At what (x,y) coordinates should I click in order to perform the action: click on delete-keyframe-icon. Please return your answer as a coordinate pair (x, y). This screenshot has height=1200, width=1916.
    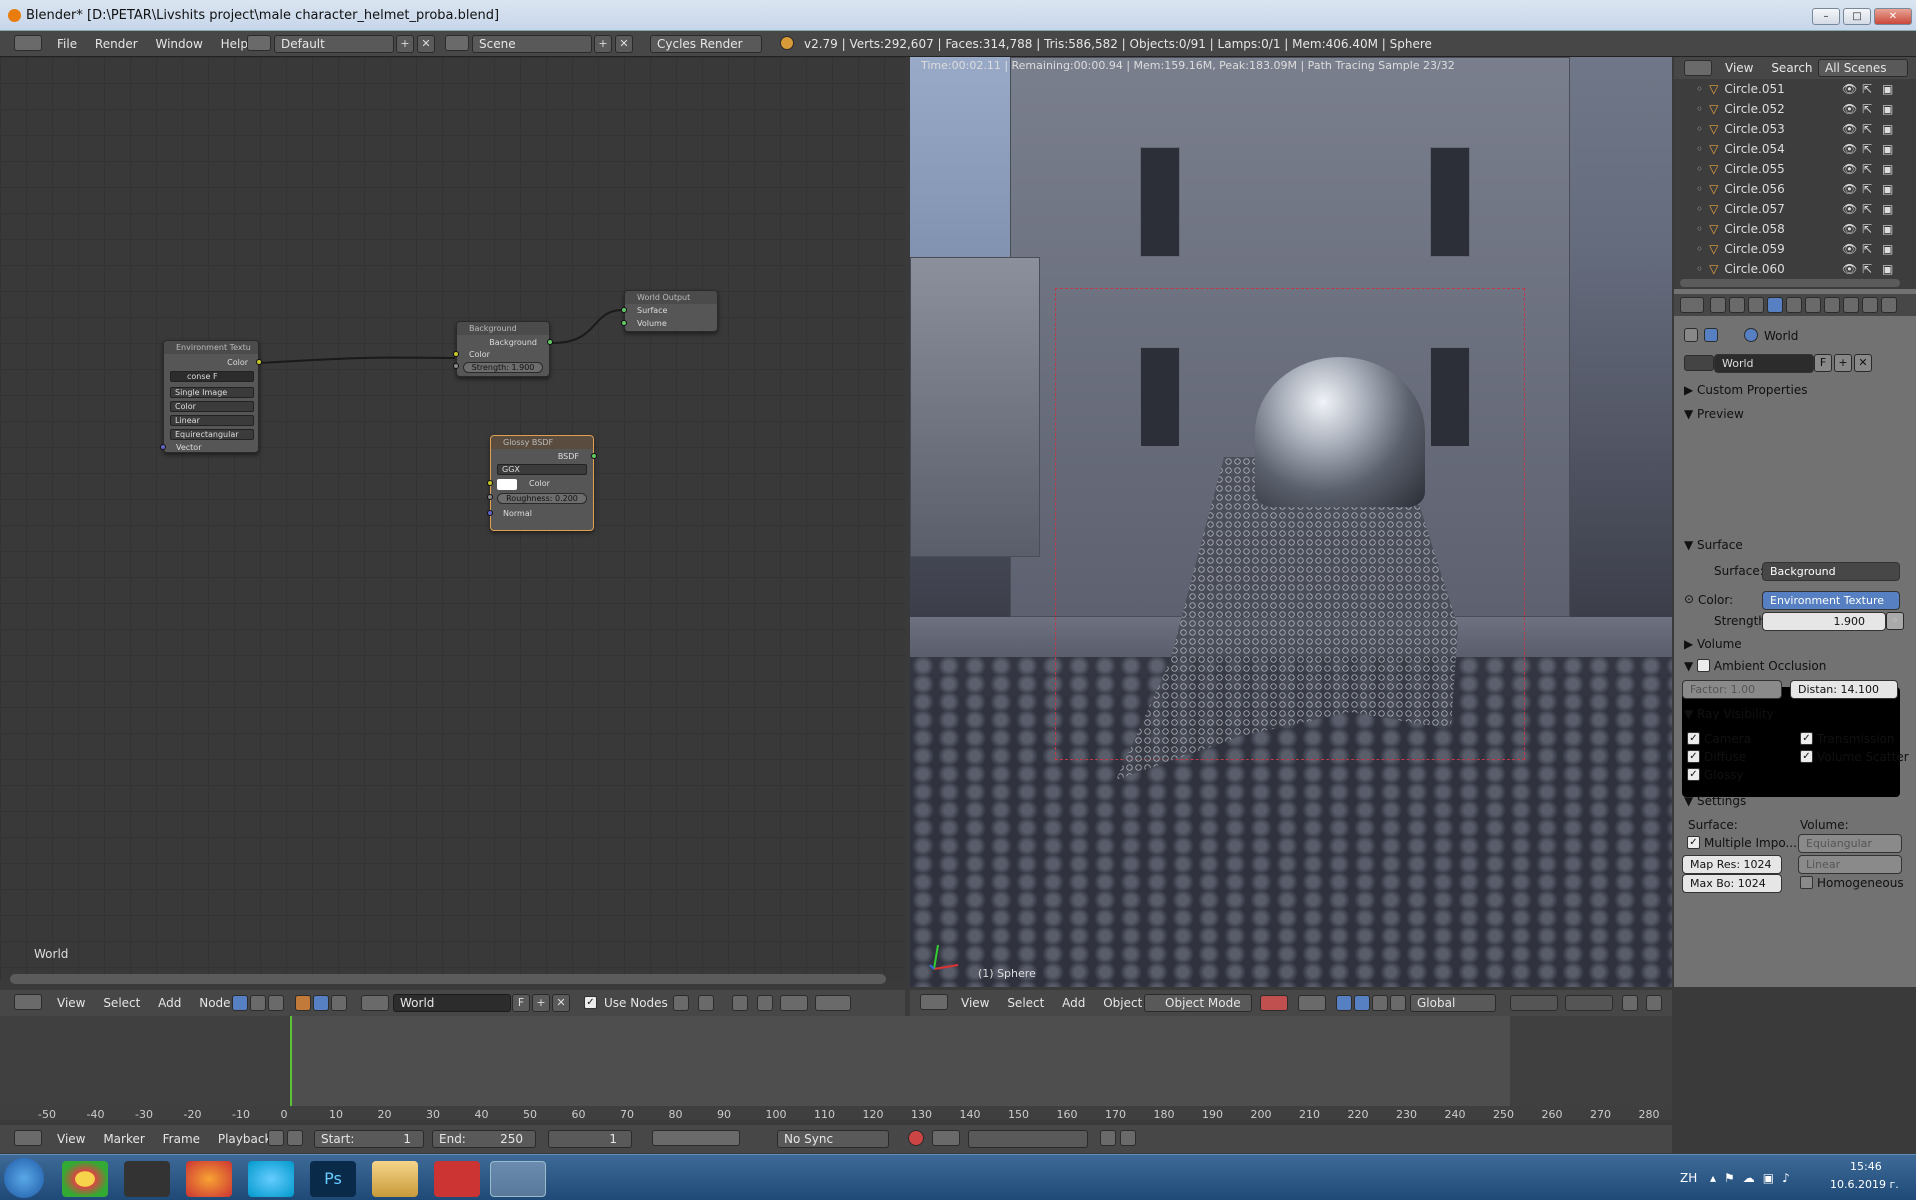
    Looking at the image, I should click on (1128, 1138).